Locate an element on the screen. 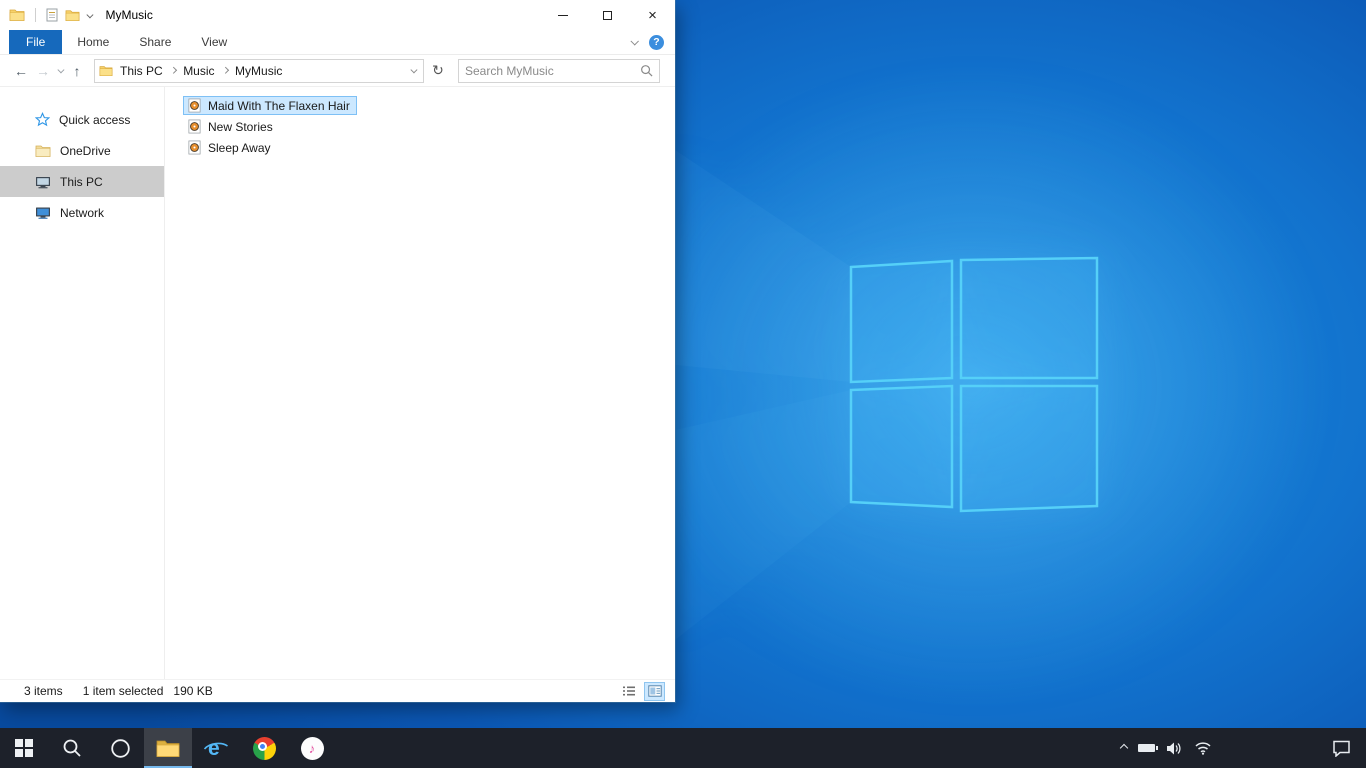 This screenshot has height=768, width=1366. onedrive-folder-icon is located at coordinates (43, 151).